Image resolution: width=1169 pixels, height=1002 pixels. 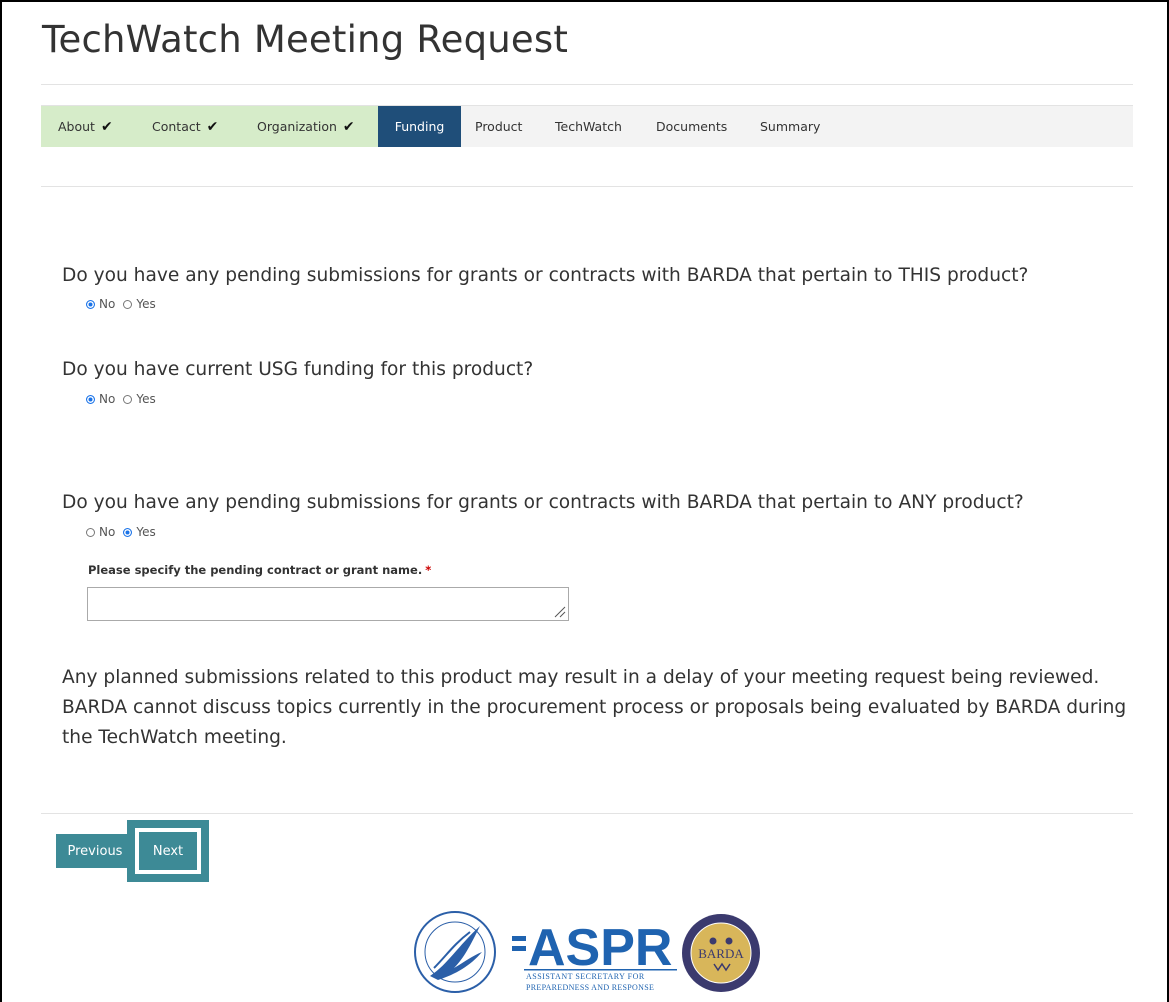 I want to click on barda-seal-icon: BARDA, so click(x=721, y=953).